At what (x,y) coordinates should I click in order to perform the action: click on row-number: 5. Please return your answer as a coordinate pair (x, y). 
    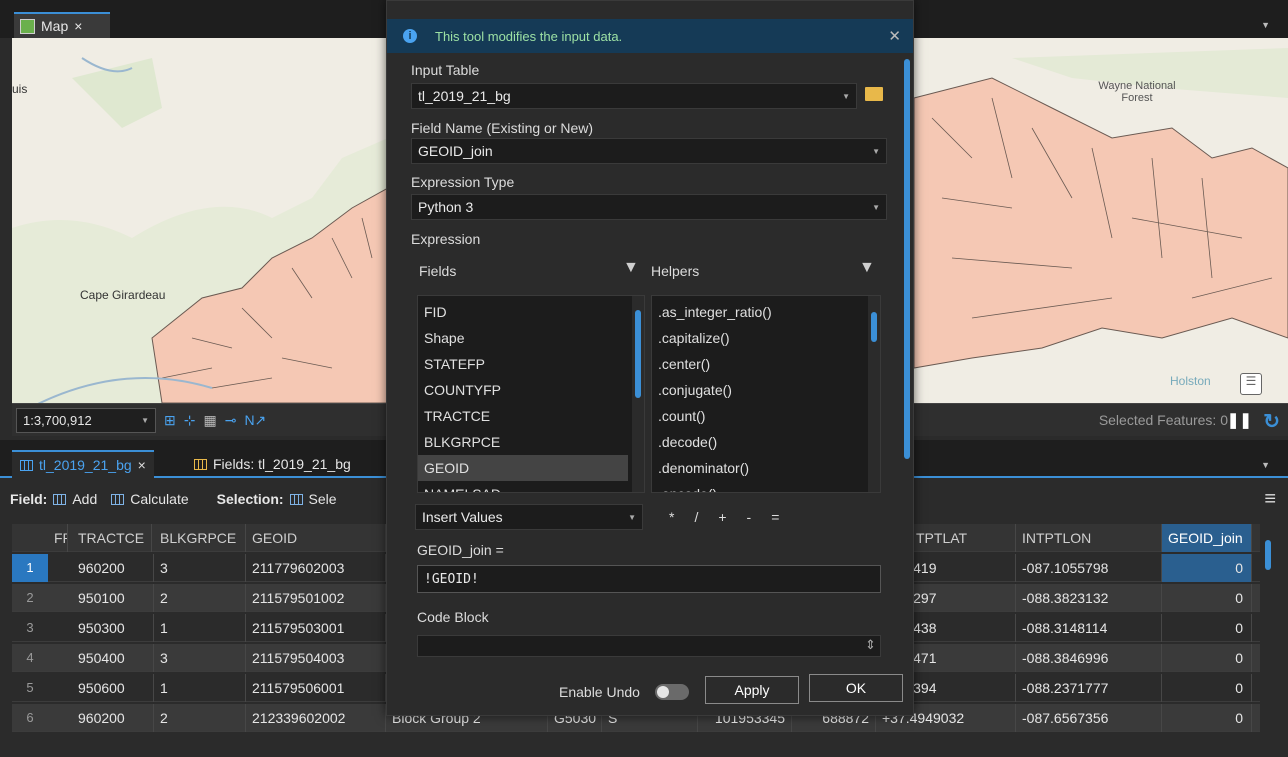
    Looking at the image, I should click on (30, 688).